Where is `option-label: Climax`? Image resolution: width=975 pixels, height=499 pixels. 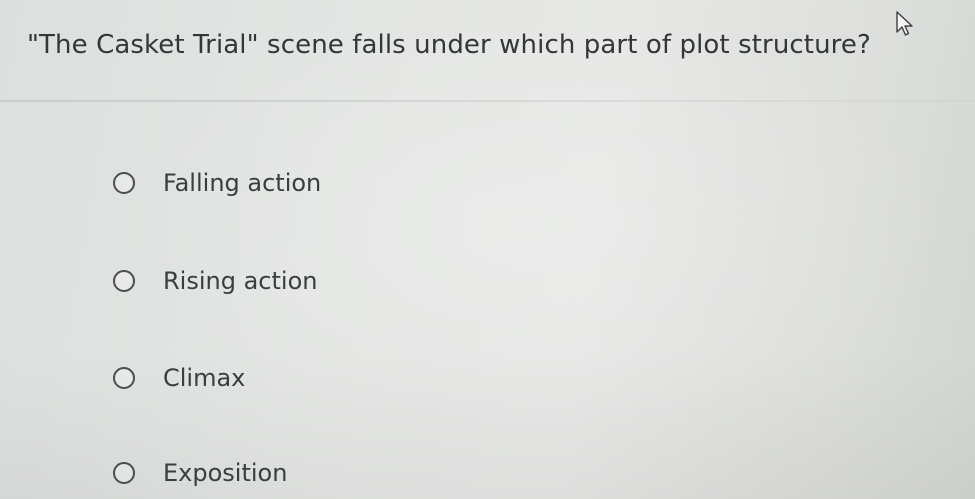 option-label: Climax is located at coordinates (204, 378).